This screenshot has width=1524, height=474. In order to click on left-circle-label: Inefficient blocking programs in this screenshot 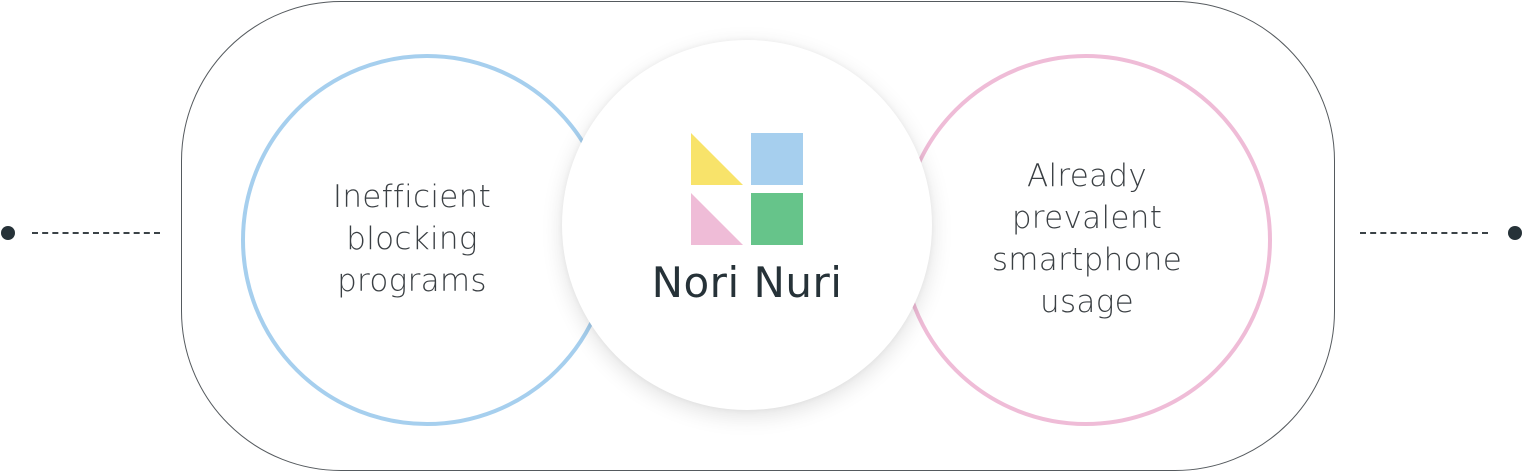, I will do `click(412, 239)`.